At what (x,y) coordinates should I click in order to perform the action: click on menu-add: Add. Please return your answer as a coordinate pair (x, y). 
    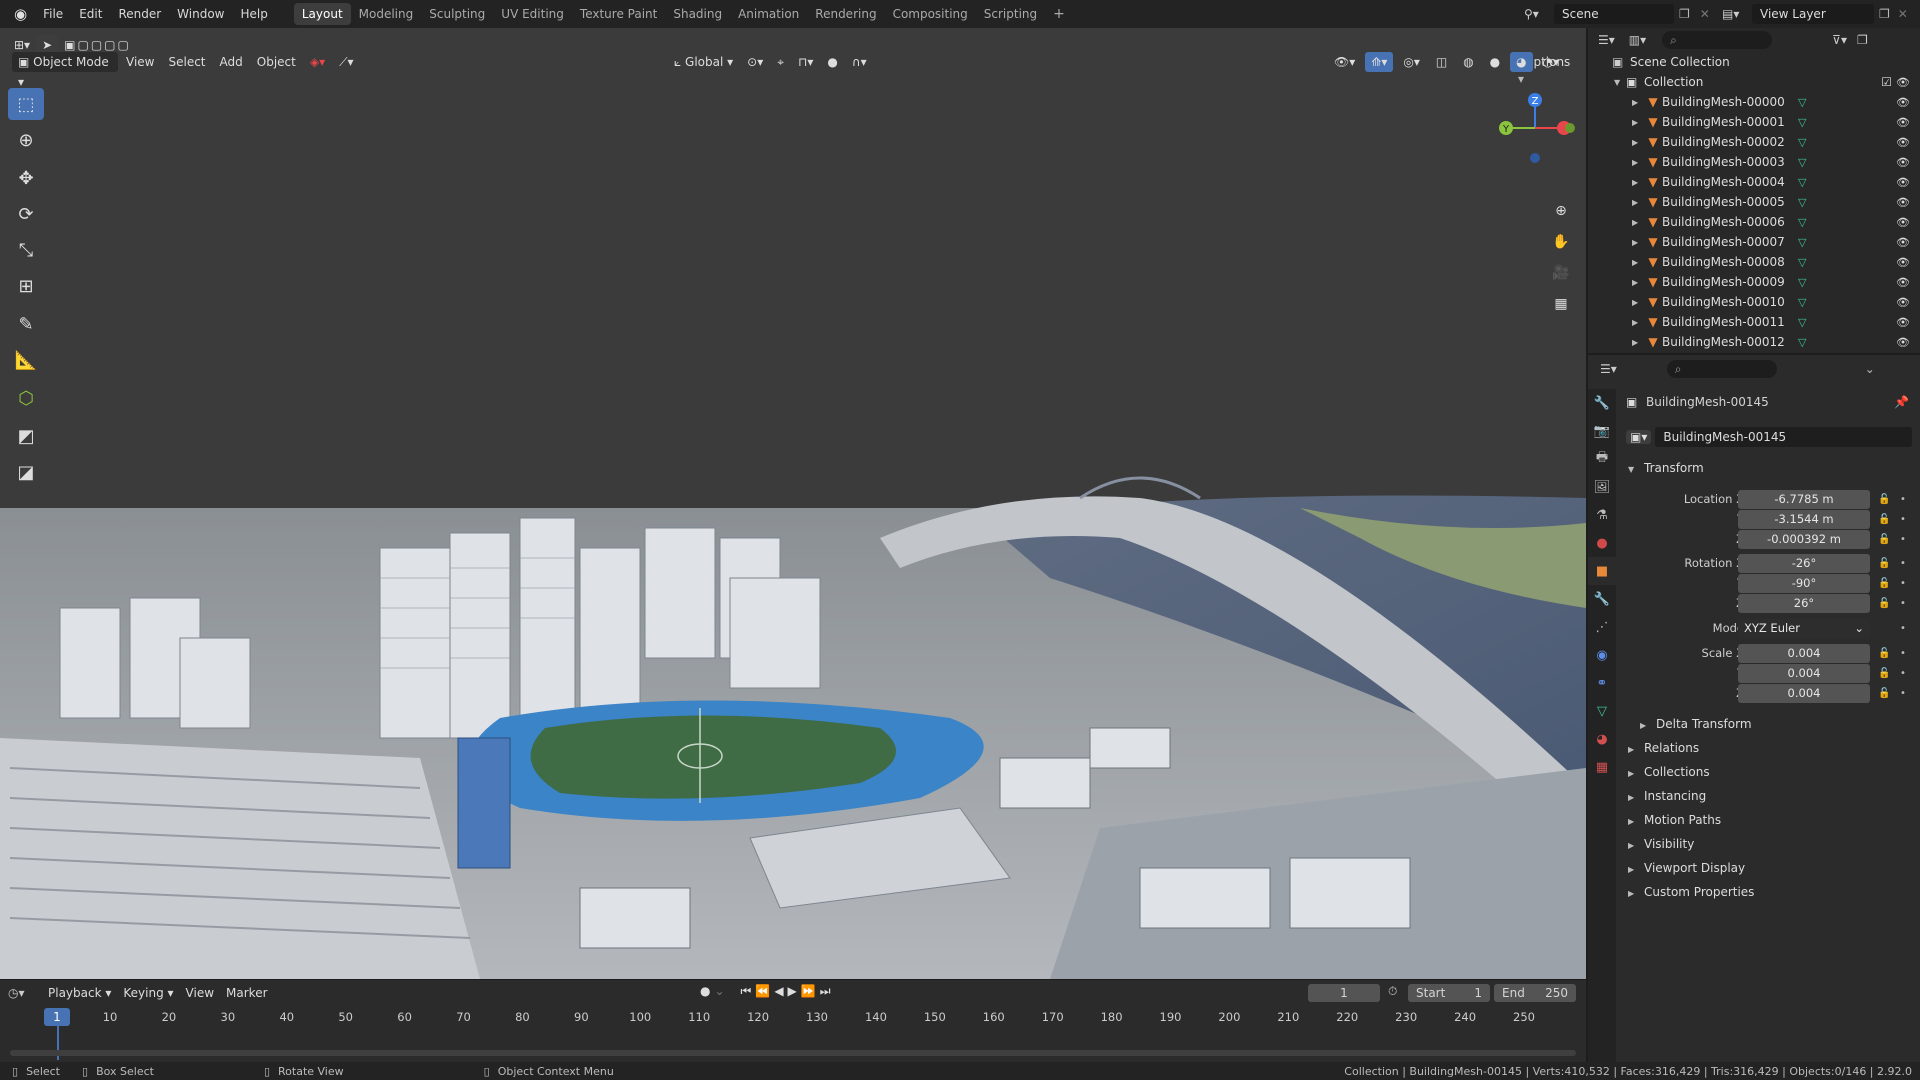
    Looking at the image, I should click on (231, 62).